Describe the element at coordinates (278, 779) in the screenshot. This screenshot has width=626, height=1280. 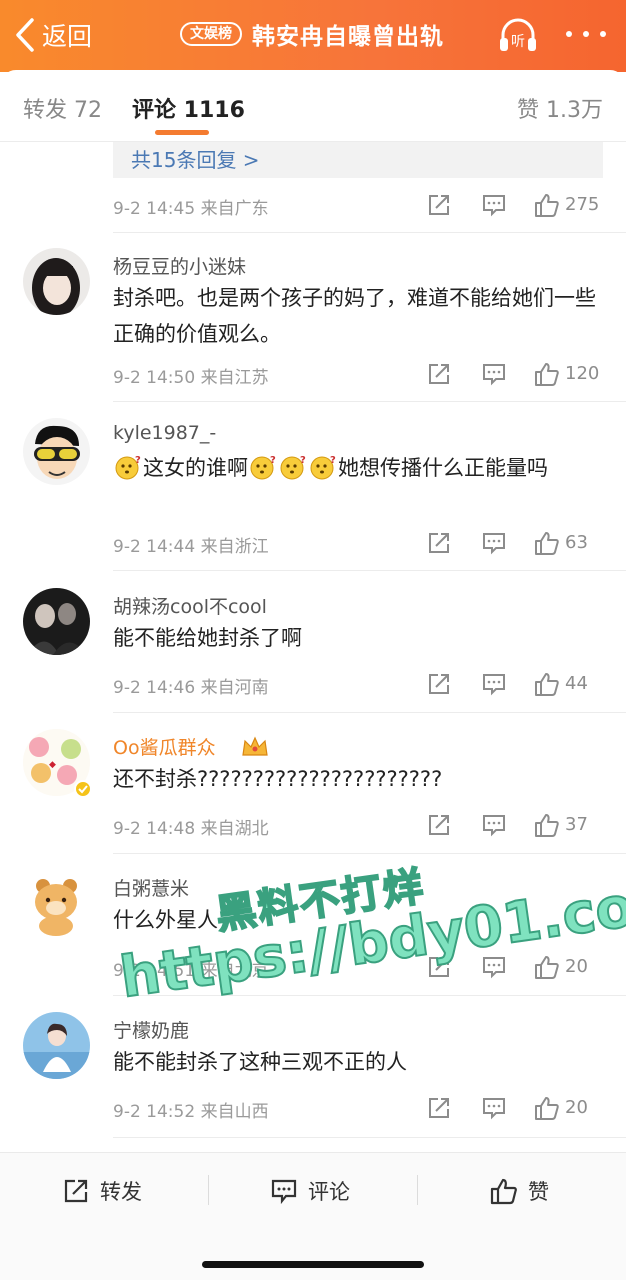
I see `comment-text: 还不封杀??????????????????????` at that location.